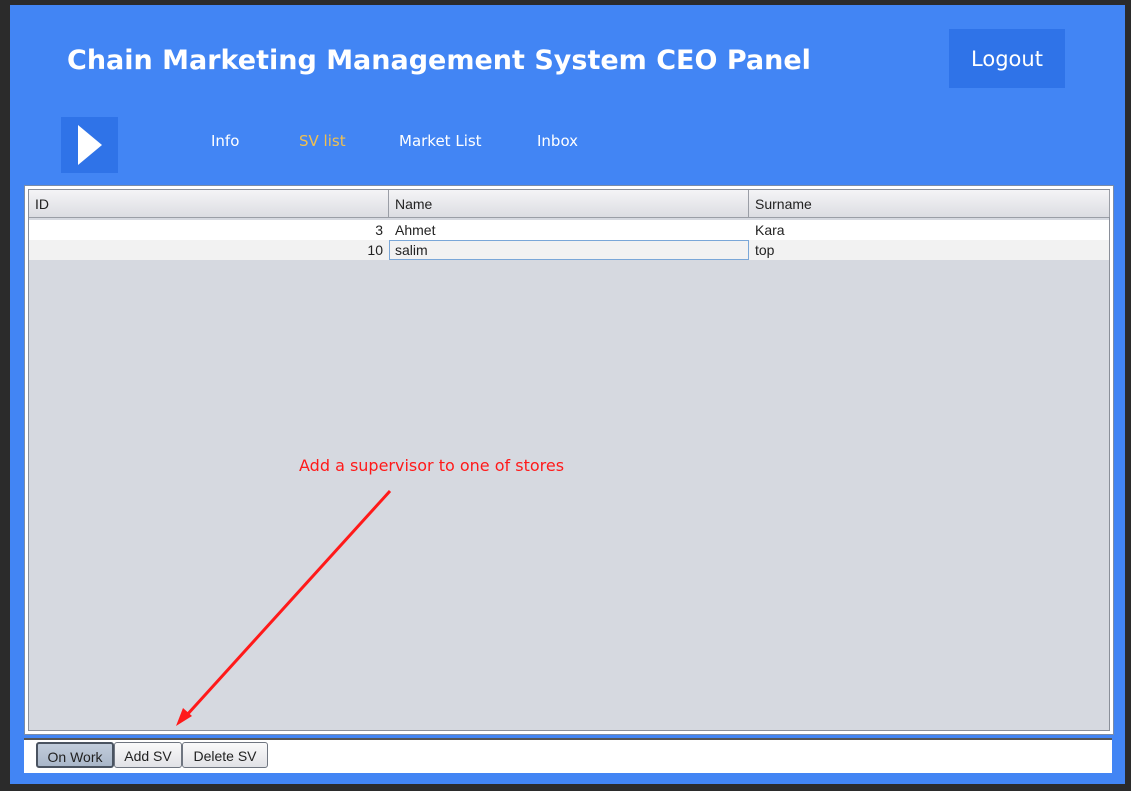 The width and height of the screenshot is (1131, 791). What do you see at coordinates (929, 203) in the screenshot?
I see `column-header-surname: Surname` at bounding box center [929, 203].